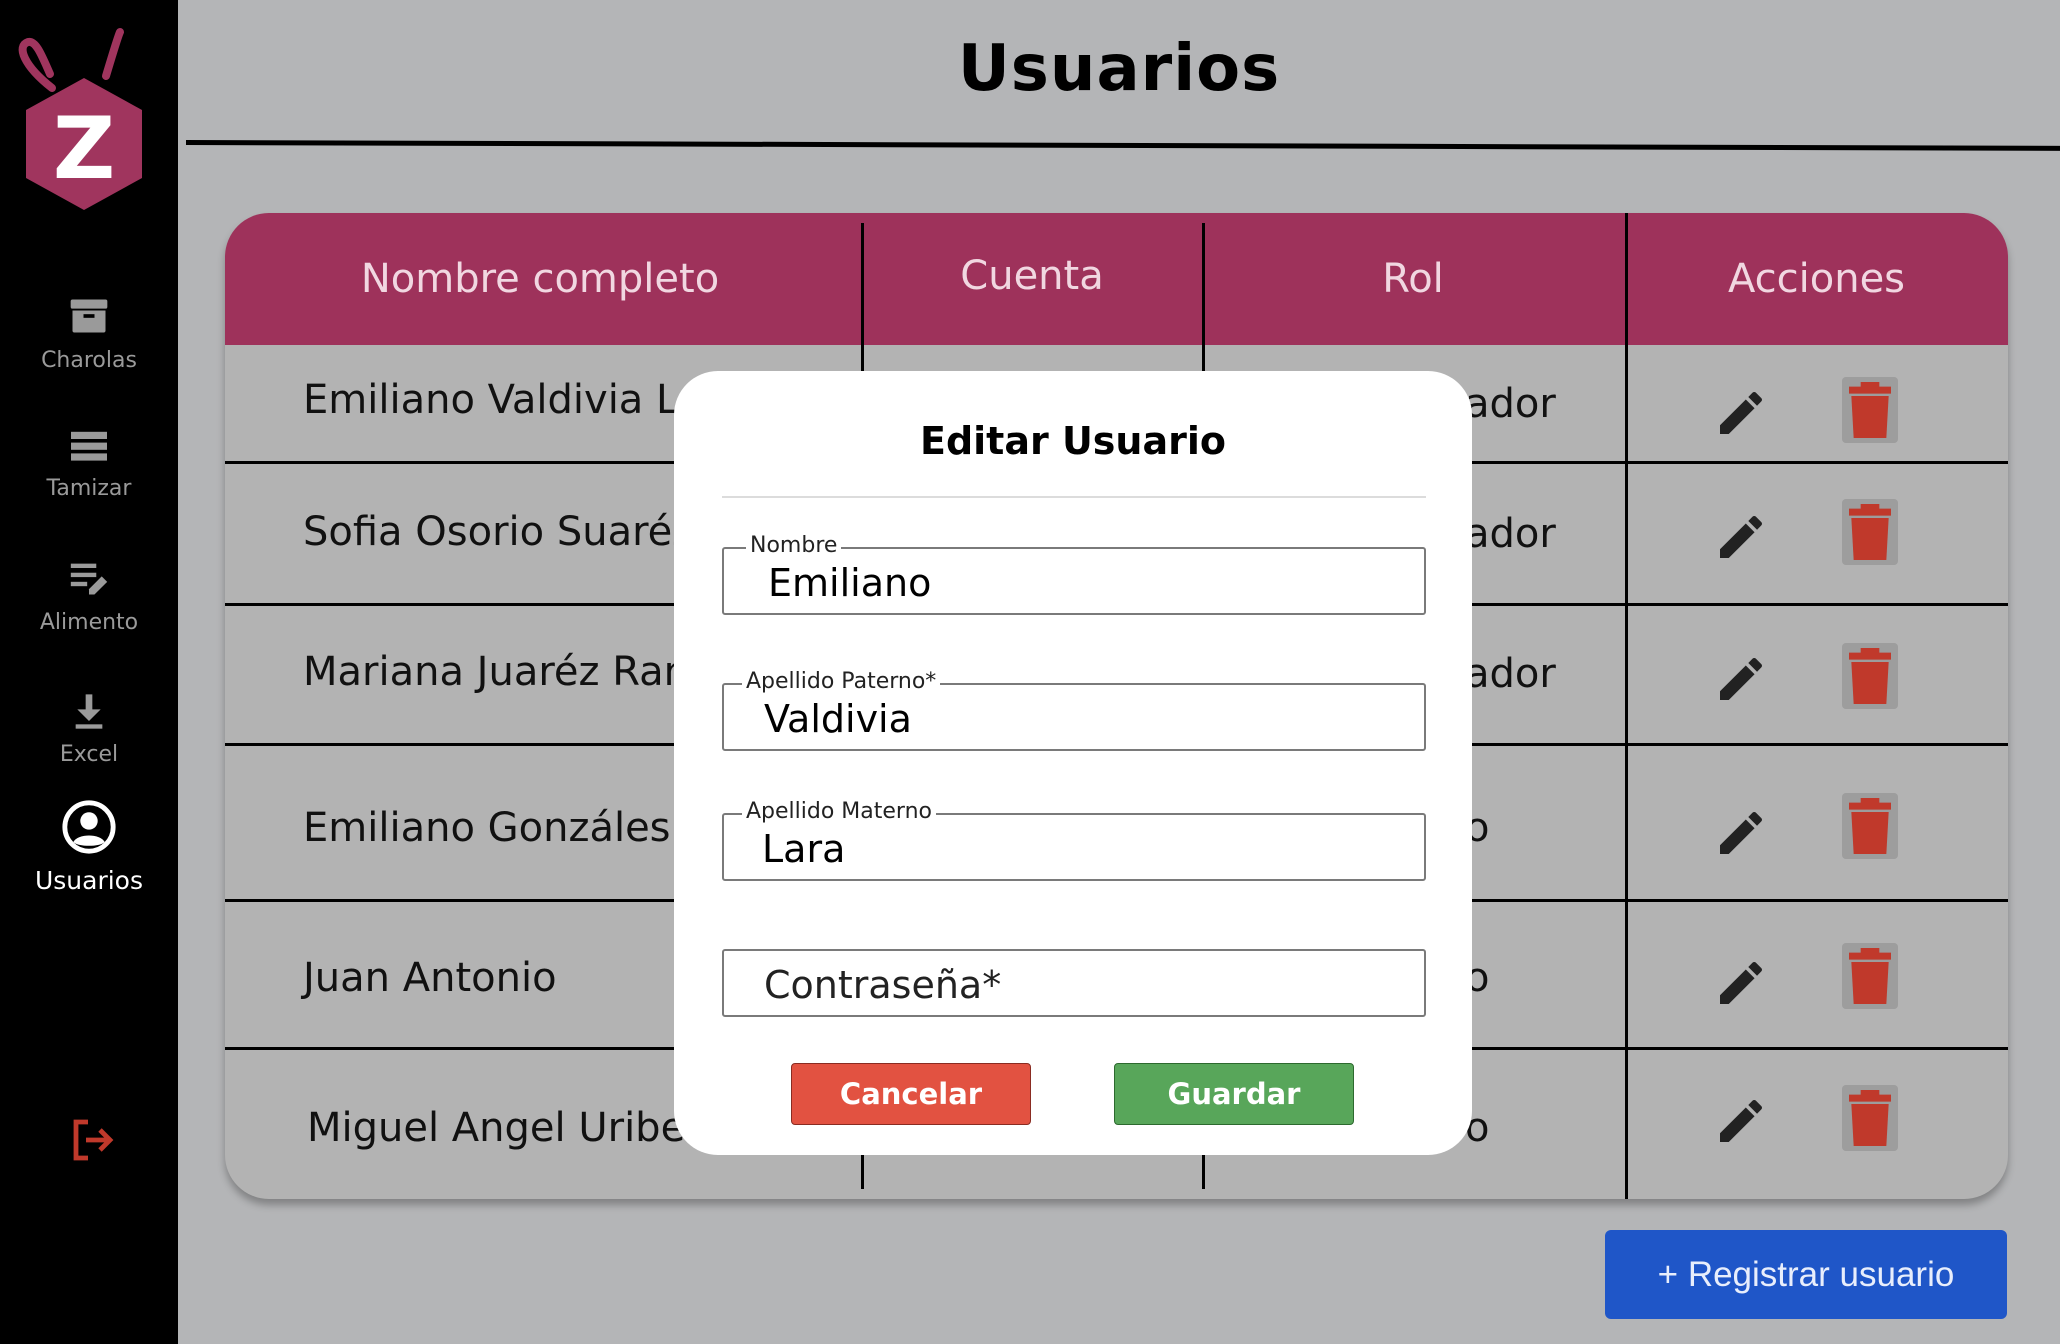 The width and height of the screenshot is (2060, 1344). I want to click on page-title: Usuarios, so click(1119, 69).